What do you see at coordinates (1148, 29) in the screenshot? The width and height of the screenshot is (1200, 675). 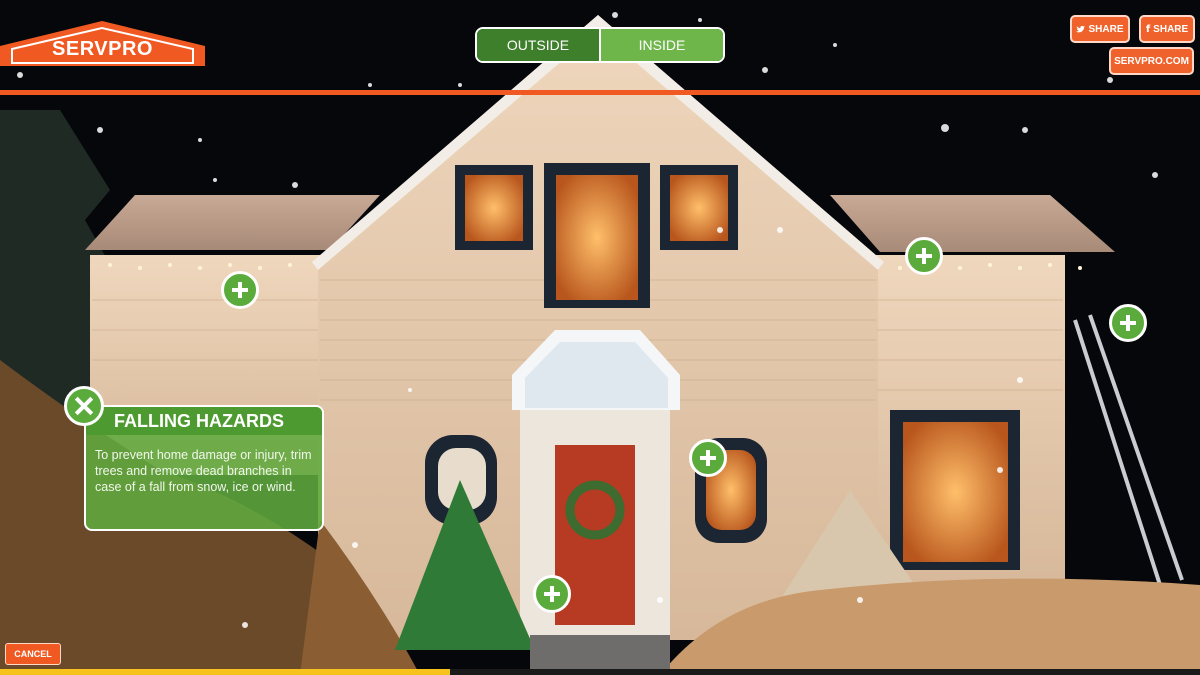 I see `facebook-icon: f` at bounding box center [1148, 29].